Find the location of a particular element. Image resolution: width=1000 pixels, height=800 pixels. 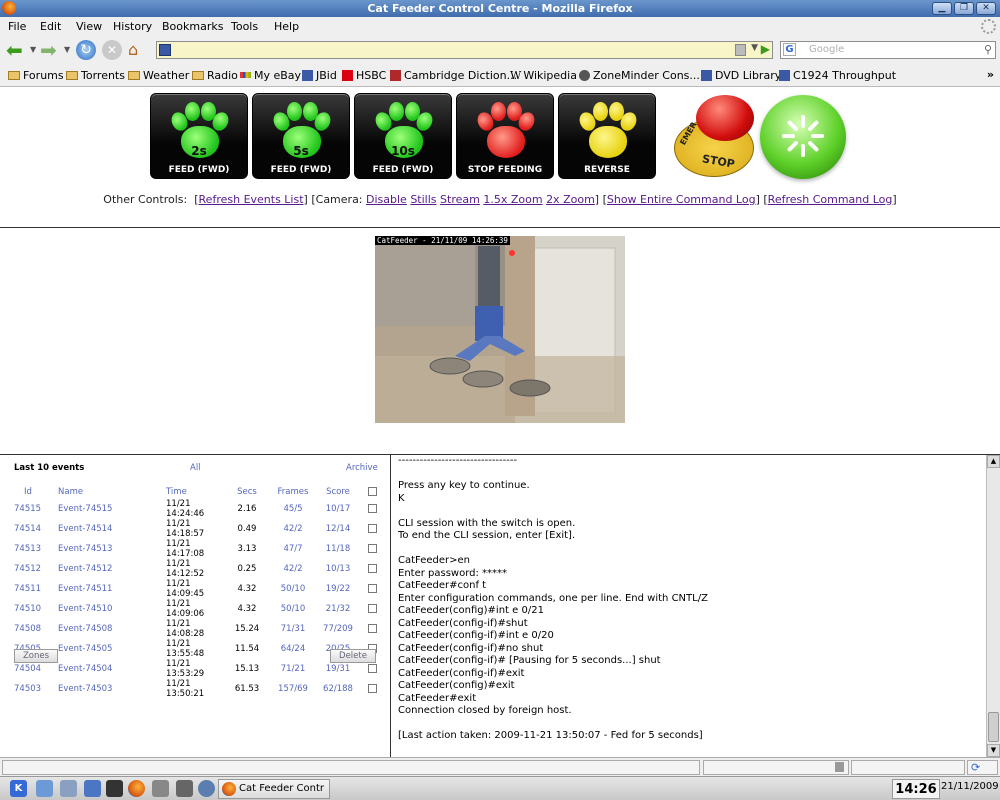

event-name: Event-74511 is located at coordinates (94, 589).